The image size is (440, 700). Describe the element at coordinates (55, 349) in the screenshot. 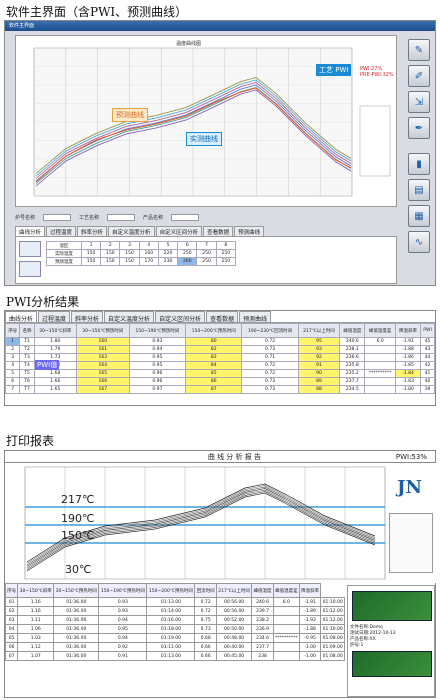

I see `pwi-table-cell: 1.79` at that location.